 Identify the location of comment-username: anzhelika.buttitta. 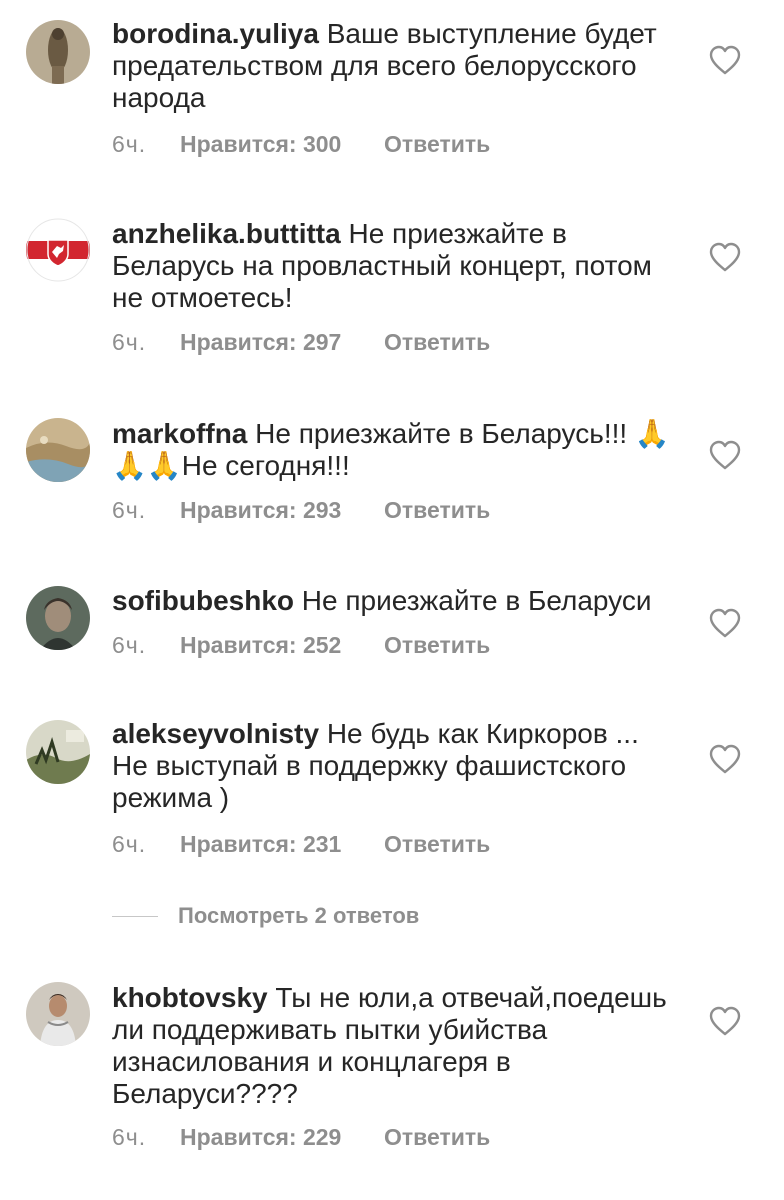
(226, 233).